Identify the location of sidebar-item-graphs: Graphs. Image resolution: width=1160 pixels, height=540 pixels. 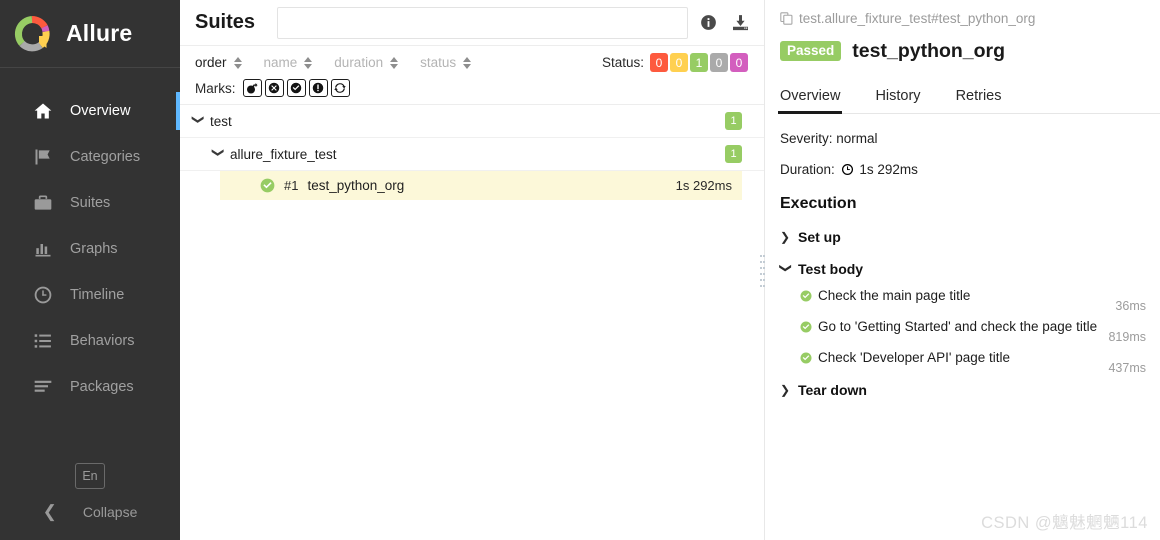
(90, 249).